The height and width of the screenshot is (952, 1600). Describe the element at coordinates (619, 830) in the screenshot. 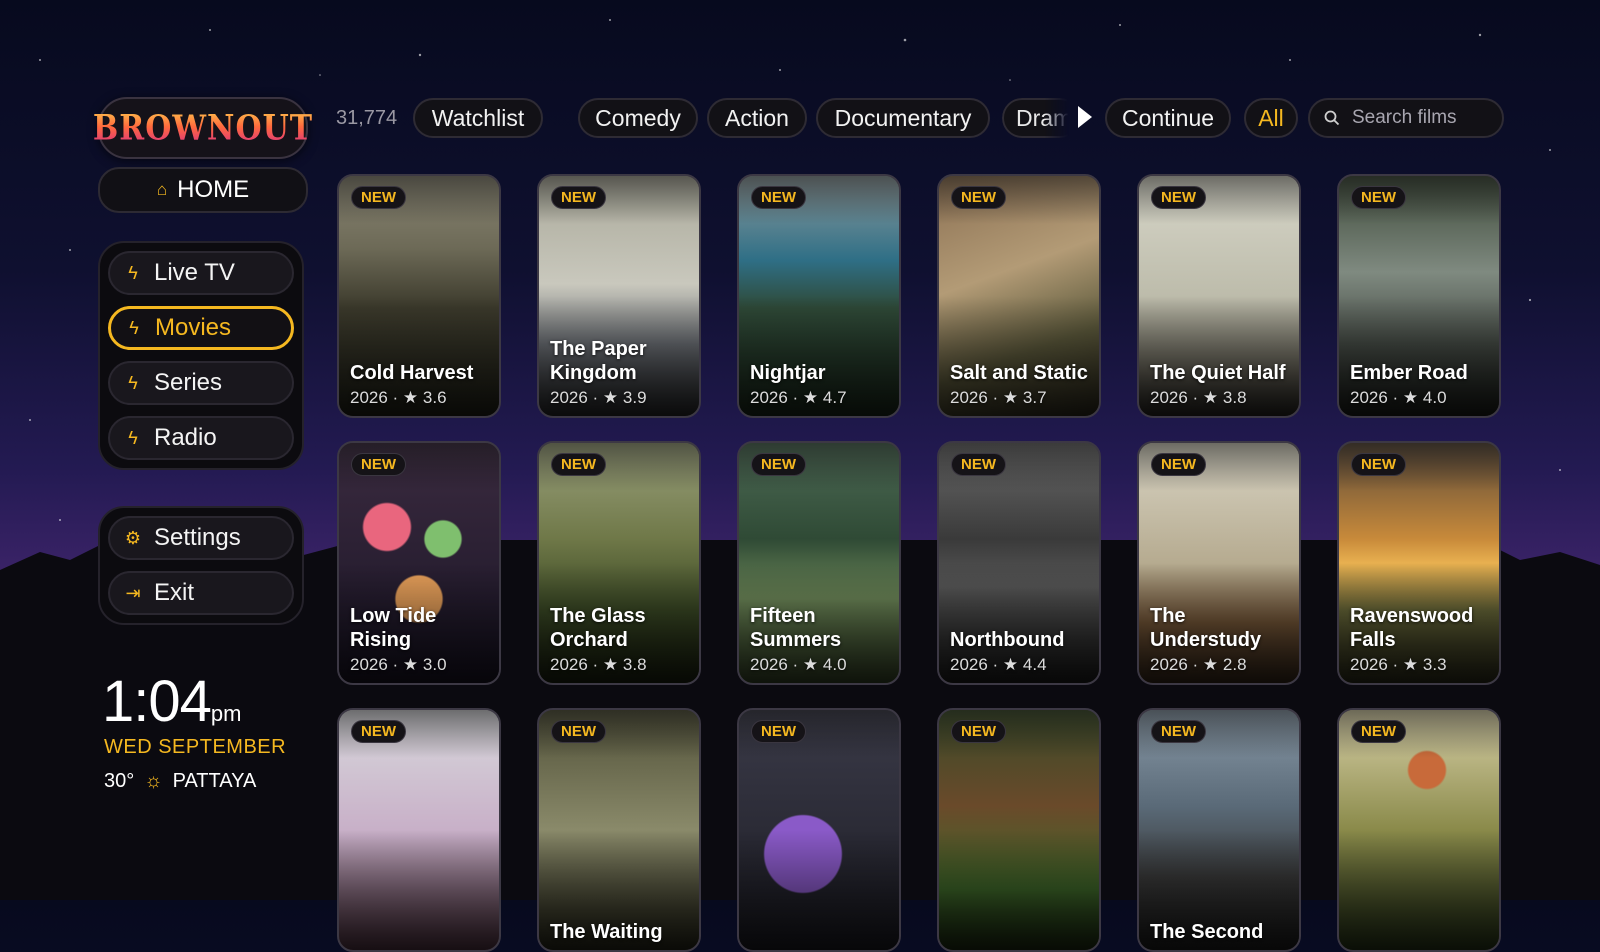

I see `movie-card: NEW The Waiting` at that location.